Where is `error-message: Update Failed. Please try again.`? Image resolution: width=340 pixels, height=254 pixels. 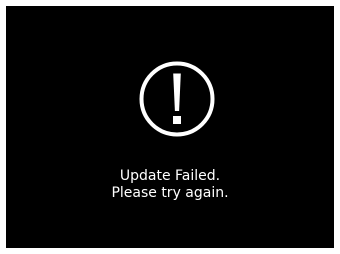 error-message: Update Failed. Please try again. is located at coordinates (170, 185).